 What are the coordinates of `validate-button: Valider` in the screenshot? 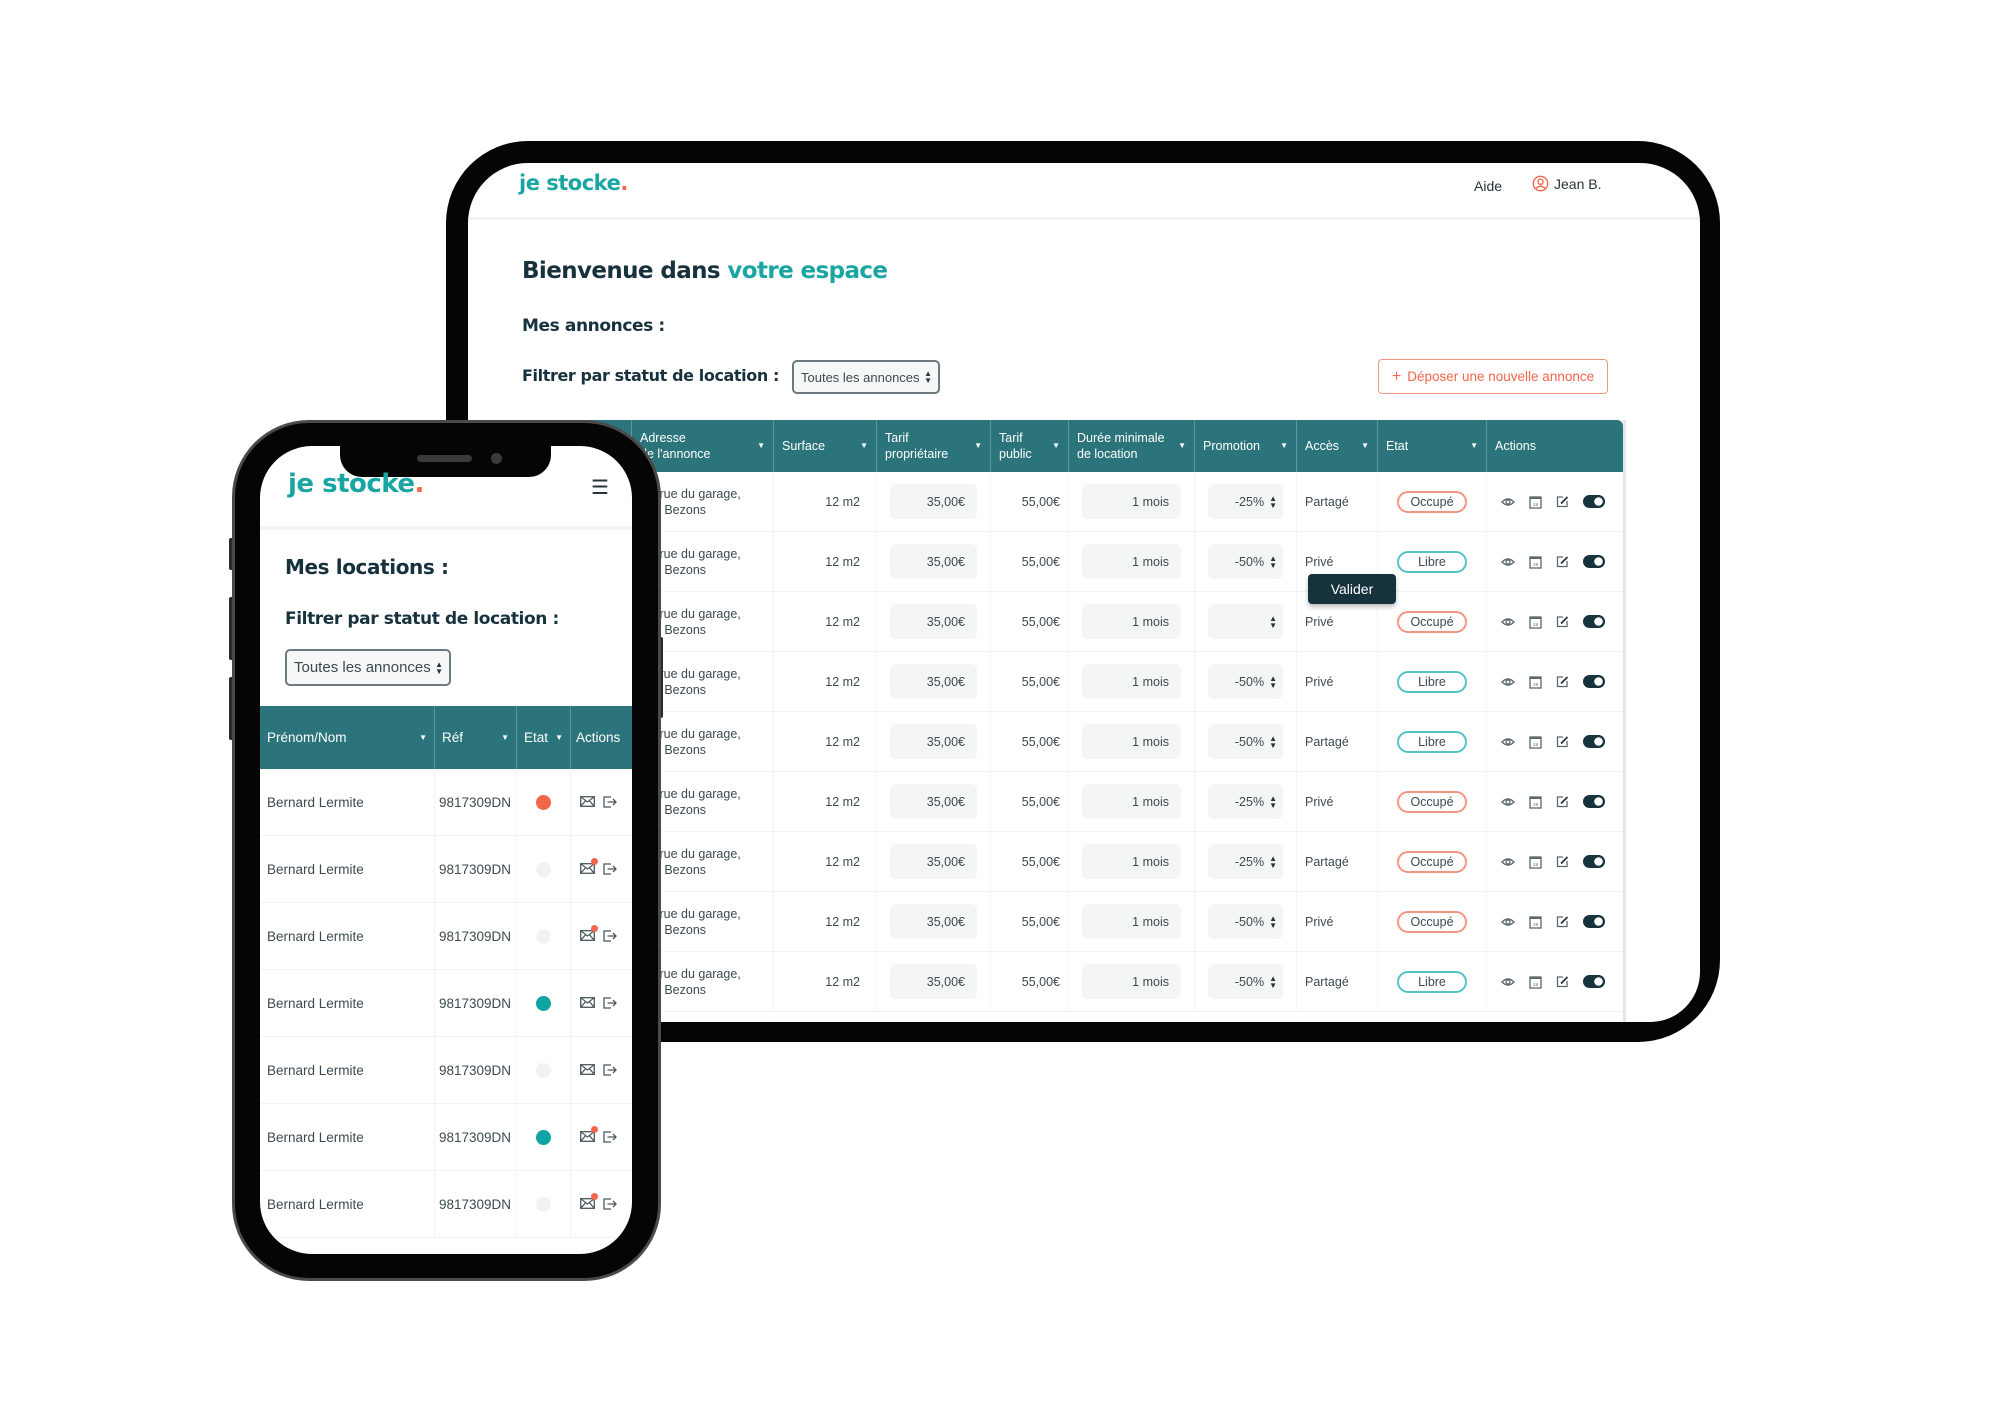 It's located at (1352, 589).